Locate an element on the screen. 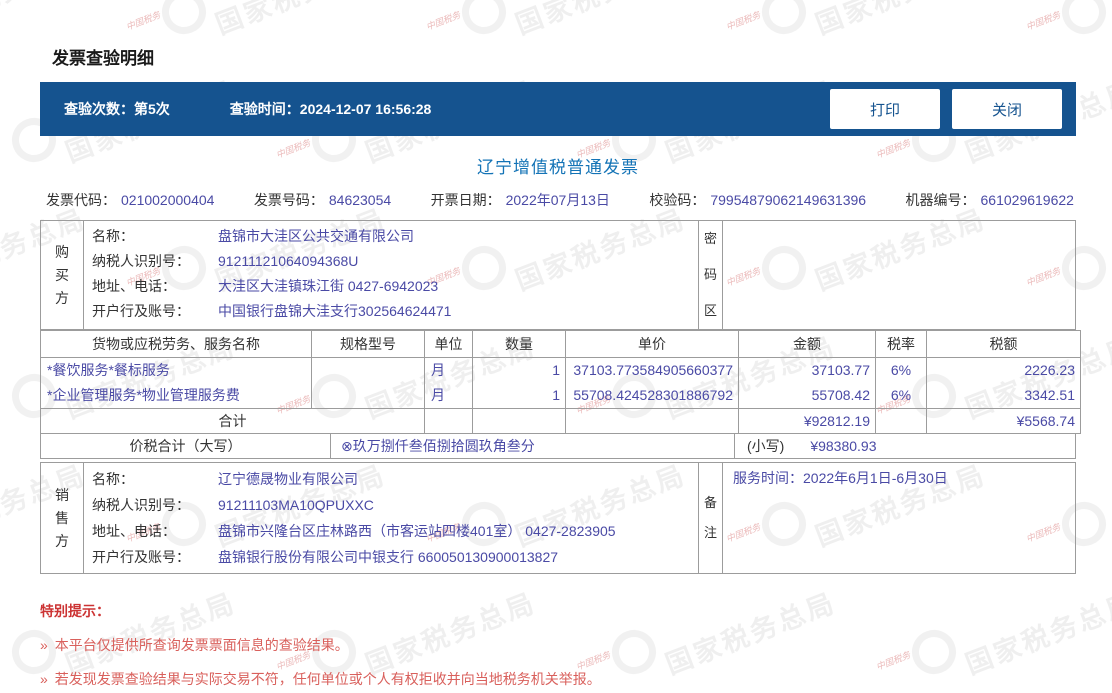 The width and height of the screenshot is (1112, 693). buyer-bank-row: 开户行及账号： 中国银行盘锦大洼支行302564624471 is located at coordinates (391, 311).